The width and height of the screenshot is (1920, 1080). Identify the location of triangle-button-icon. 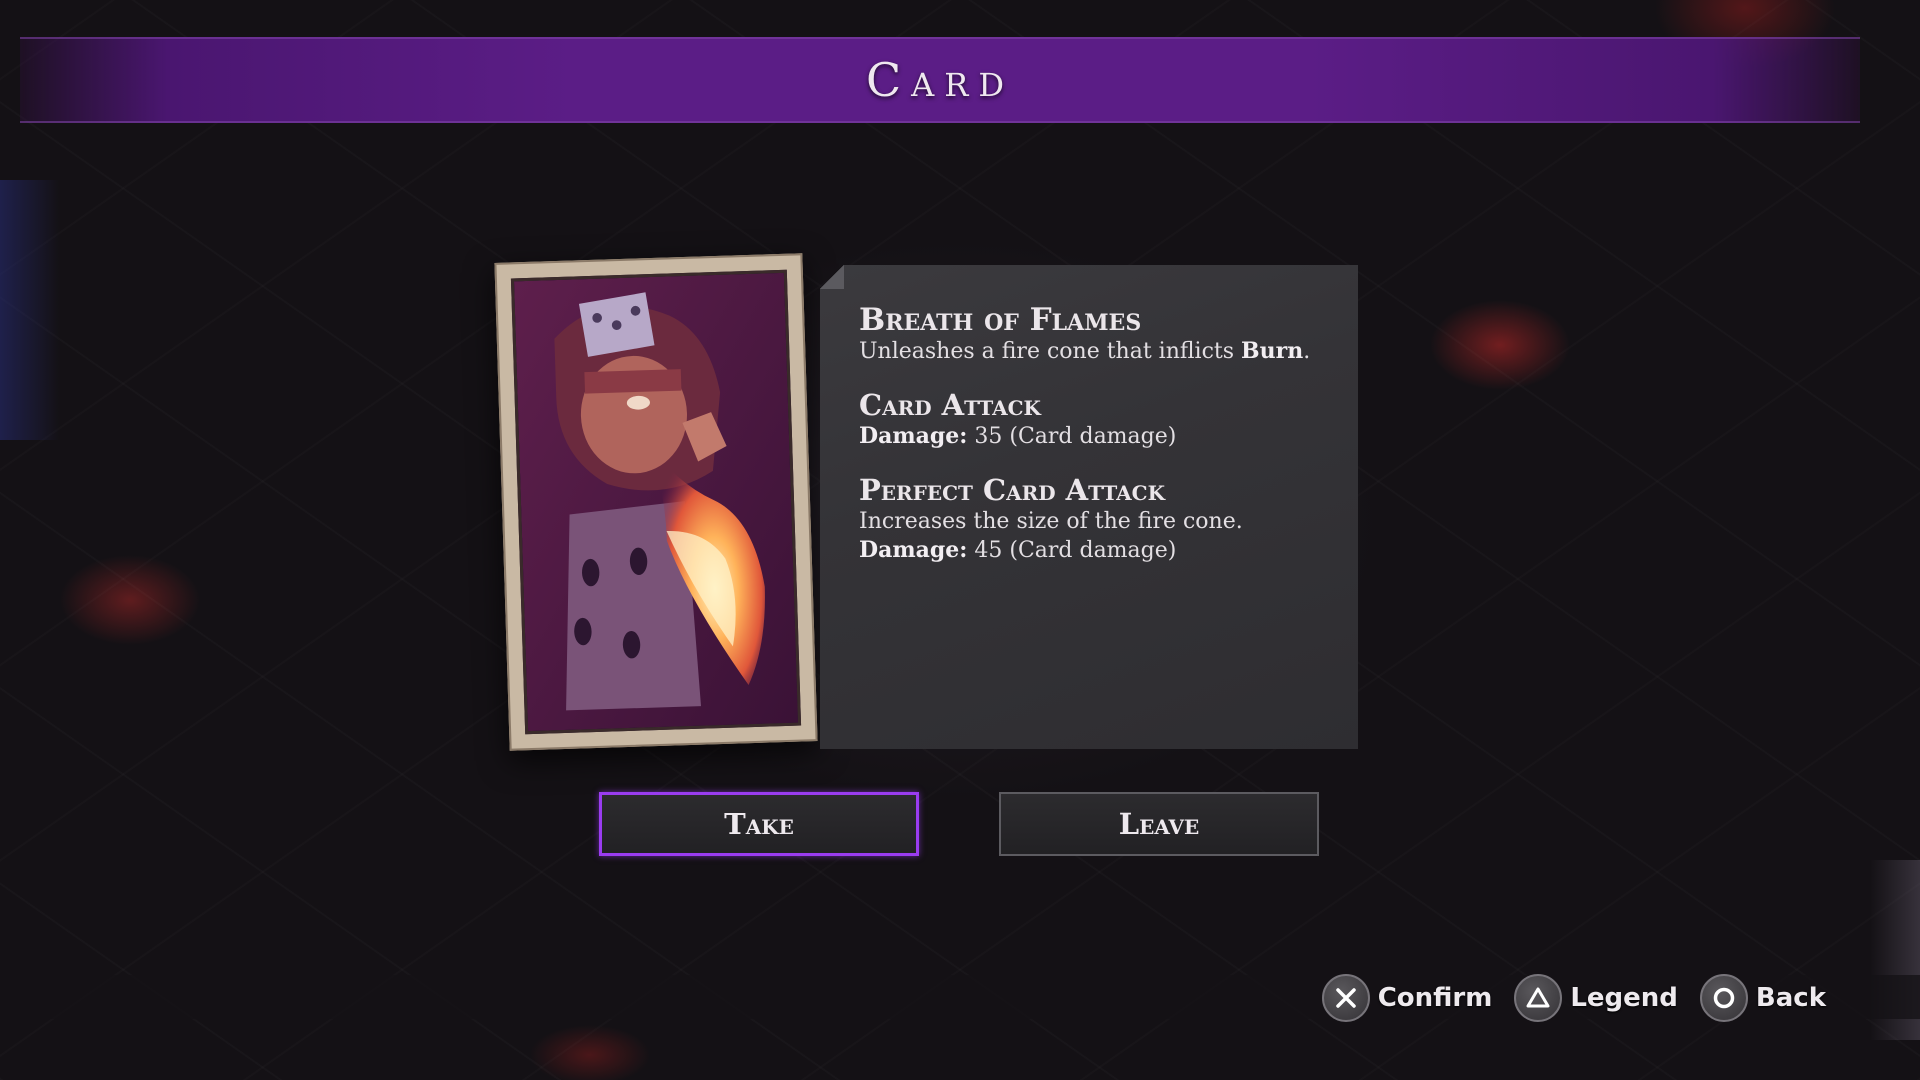
(1538, 998).